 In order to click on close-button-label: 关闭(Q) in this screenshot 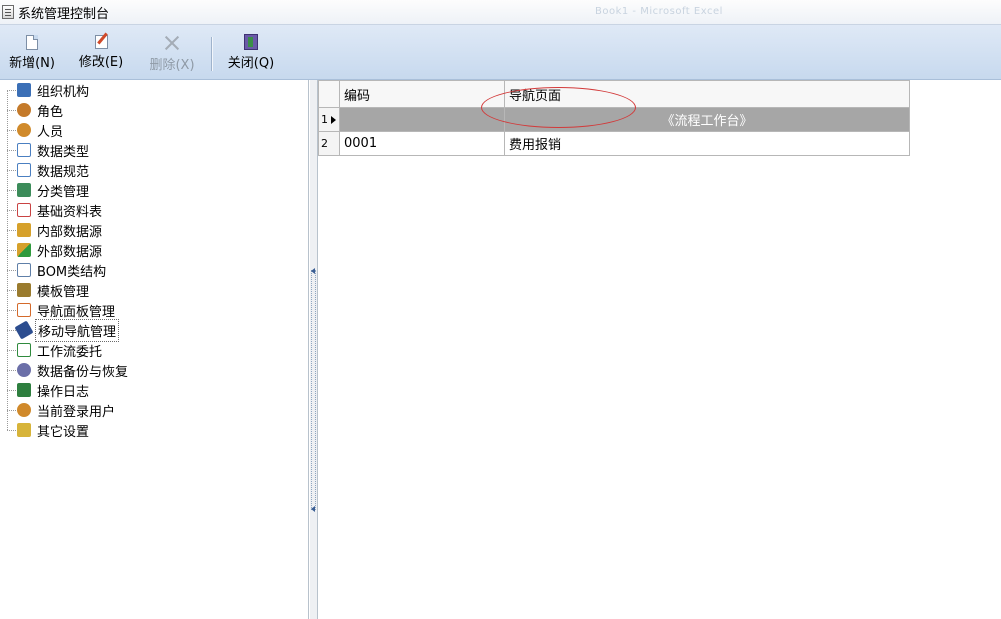, I will do `click(251, 63)`.